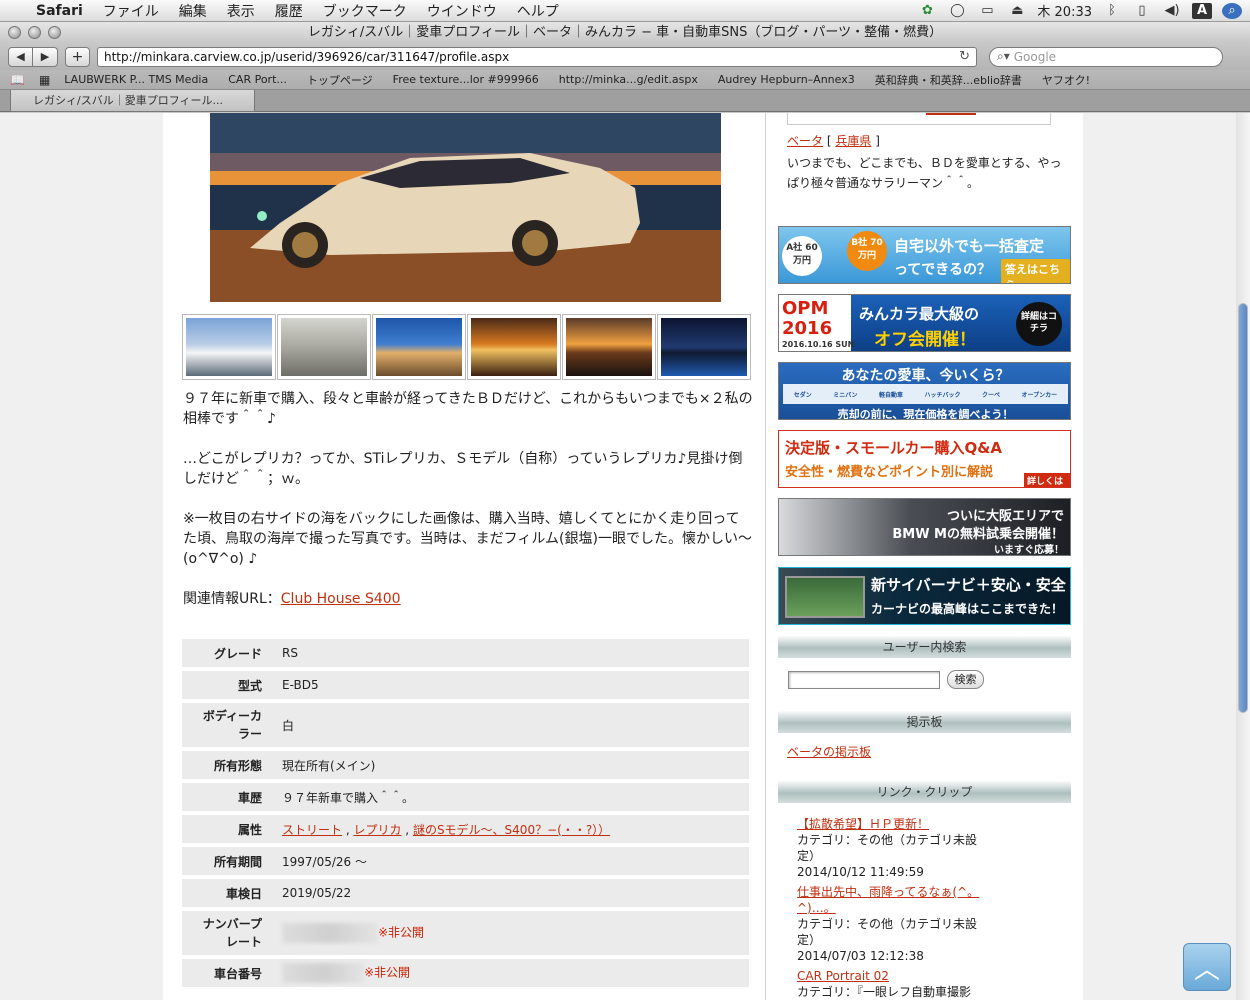 Image resolution: width=1250 pixels, height=1000 pixels. I want to click on bookmark-item: http://minka...g/edit.aspx, so click(628, 79).